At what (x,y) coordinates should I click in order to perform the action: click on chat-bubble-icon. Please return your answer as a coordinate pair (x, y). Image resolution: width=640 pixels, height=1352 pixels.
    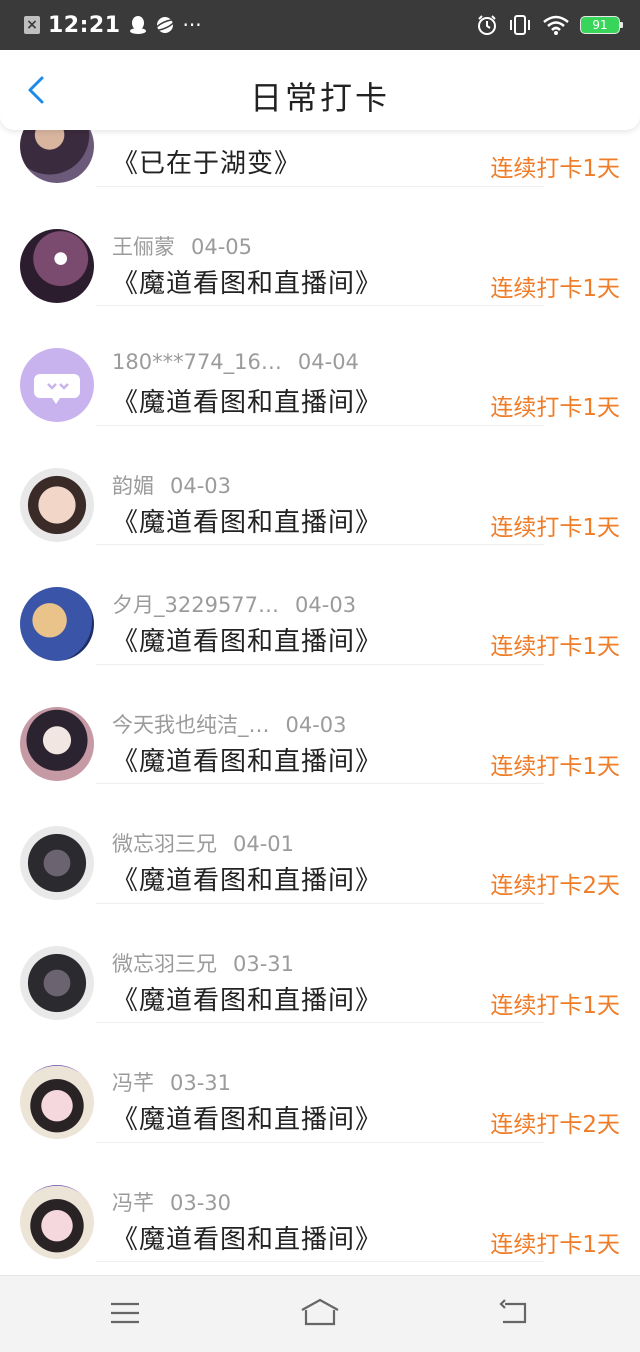
    Looking at the image, I should click on (57, 389).